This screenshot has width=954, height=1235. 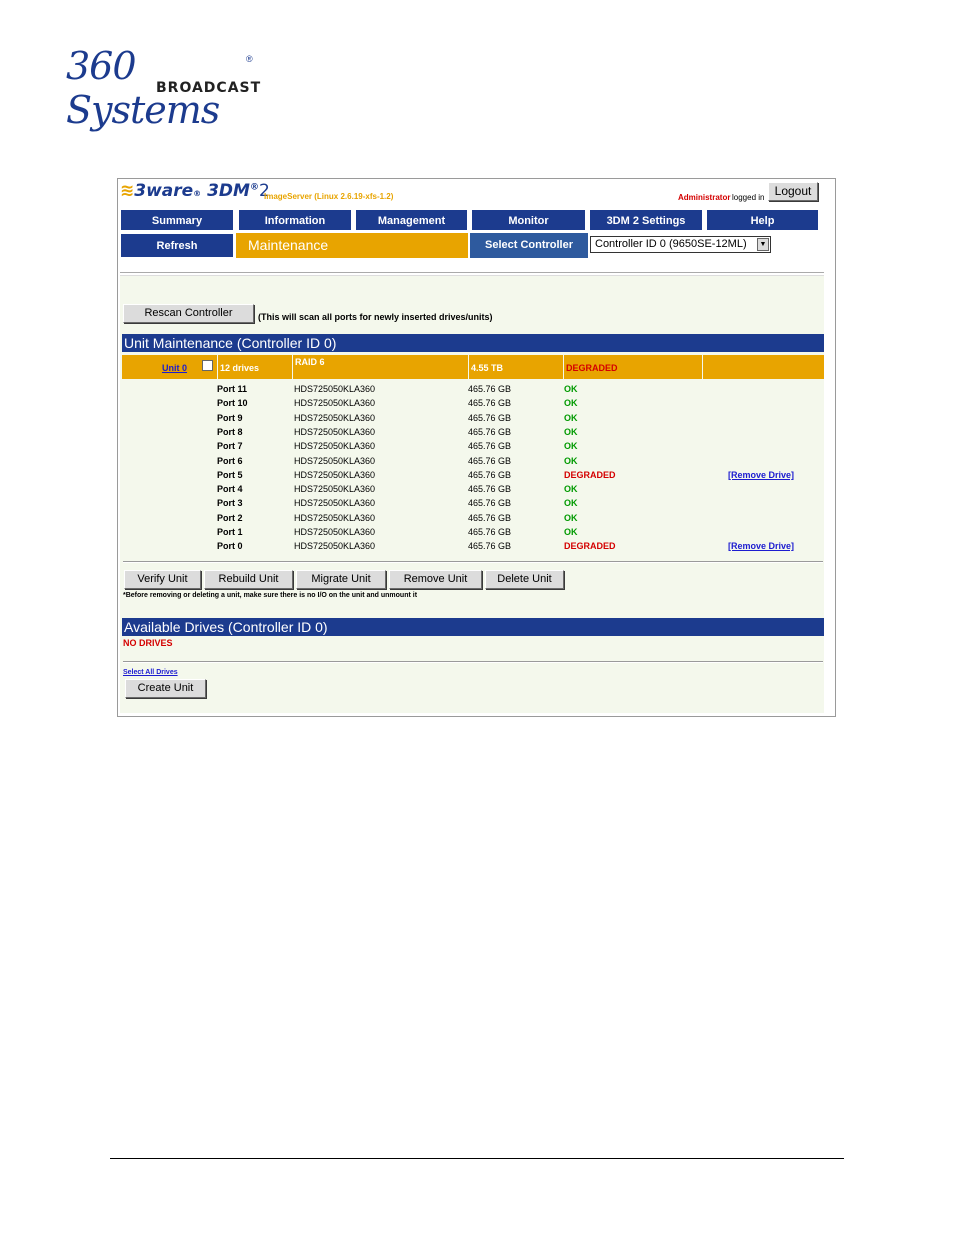 What do you see at coordinates (763, 367) in the screenshot?
I see `unit-action-cell` at bounding box center [763, 367].